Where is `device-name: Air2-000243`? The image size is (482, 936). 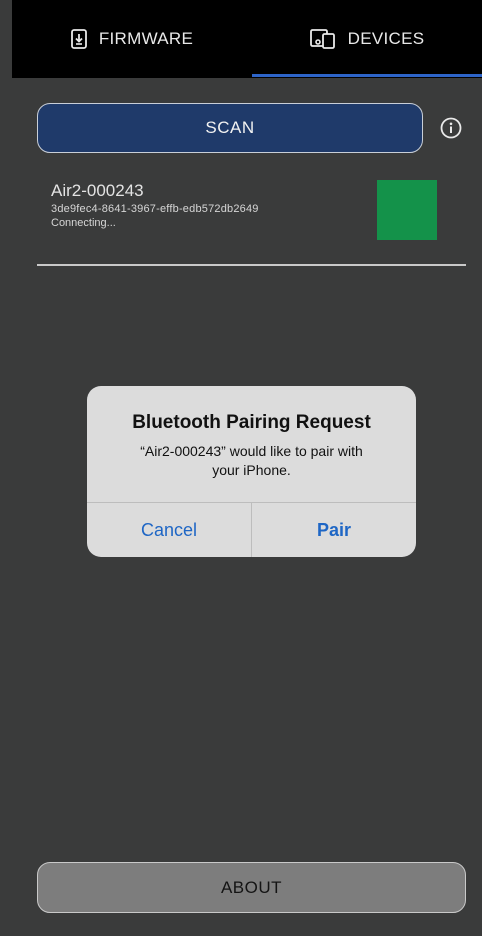
device-name: Air2-000243 is located at coordinates (97, 190).